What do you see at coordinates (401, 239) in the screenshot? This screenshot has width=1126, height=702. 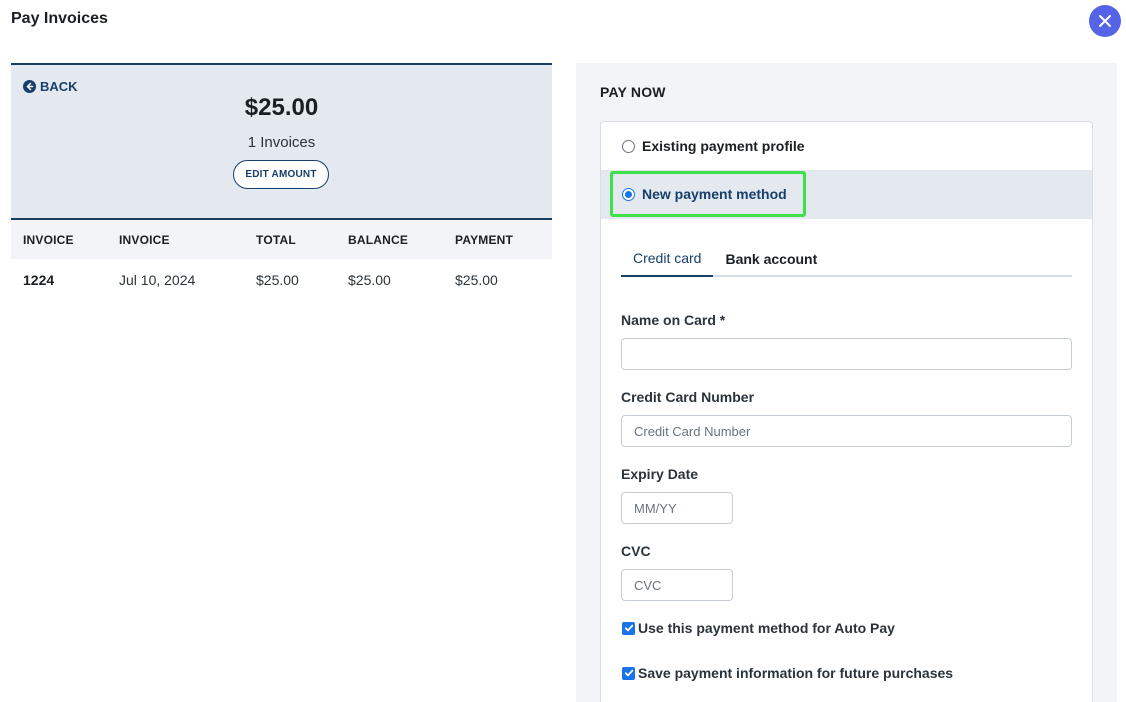 I see `column-header-balance: BALANCE` at bounding box center [401, 239].